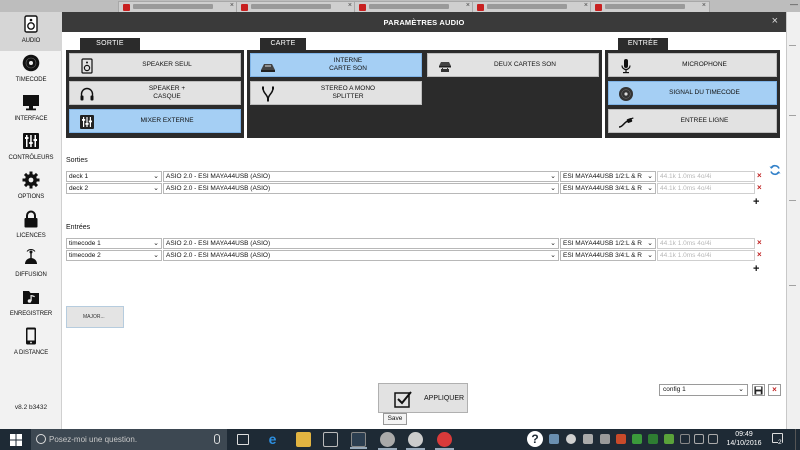  I want to click on sidebar-item-options: OPTIONS, so click(31, 187).